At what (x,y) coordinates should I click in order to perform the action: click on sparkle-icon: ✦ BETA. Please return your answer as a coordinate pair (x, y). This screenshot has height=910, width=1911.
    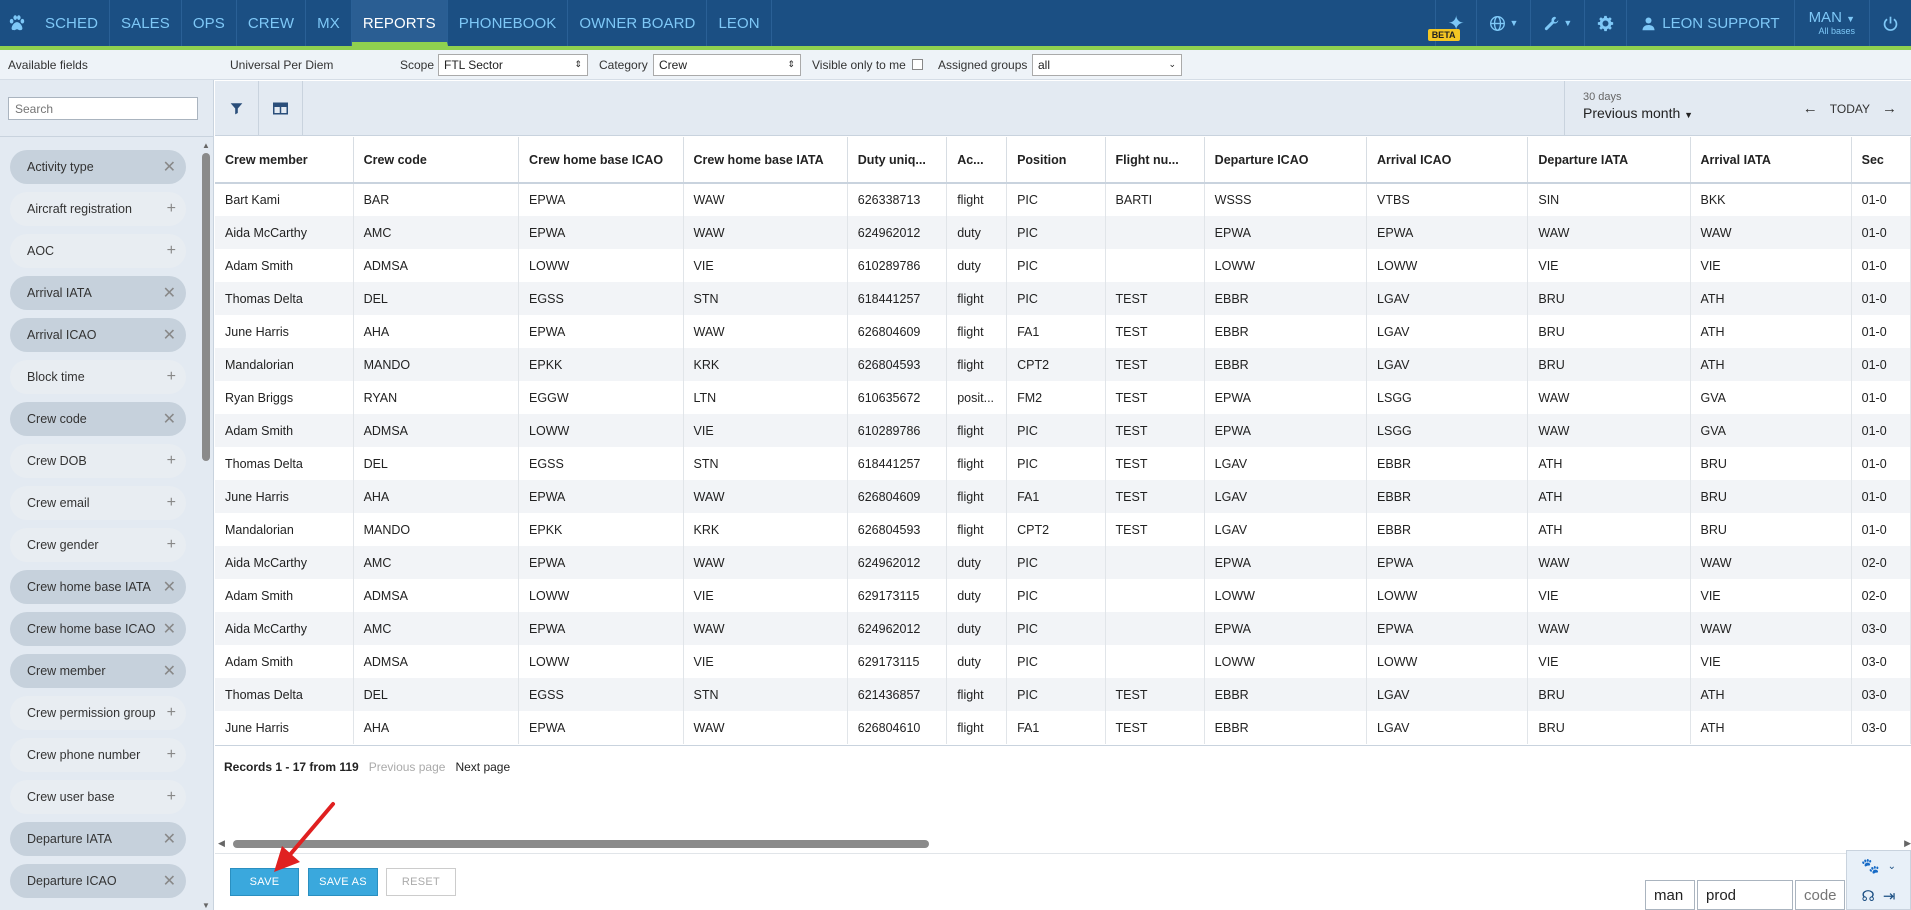
    Looking at the image, I should click on (1452, 23).